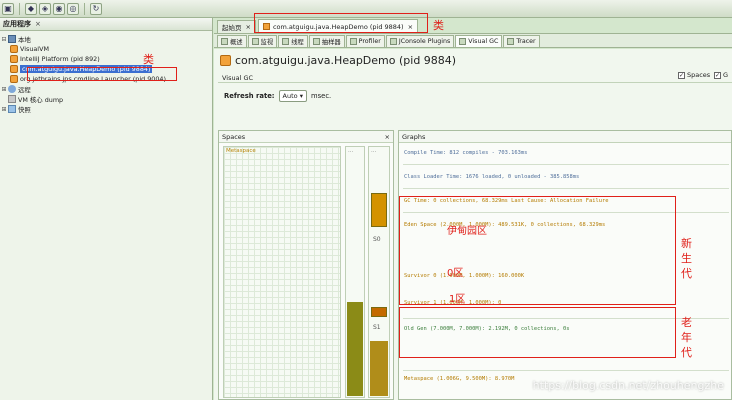  Describe the element at coordinates (466, 153) in the screenshot. I see `graph-compile-time: Compile Time: 812 compiles - 703.163ms` at that location.